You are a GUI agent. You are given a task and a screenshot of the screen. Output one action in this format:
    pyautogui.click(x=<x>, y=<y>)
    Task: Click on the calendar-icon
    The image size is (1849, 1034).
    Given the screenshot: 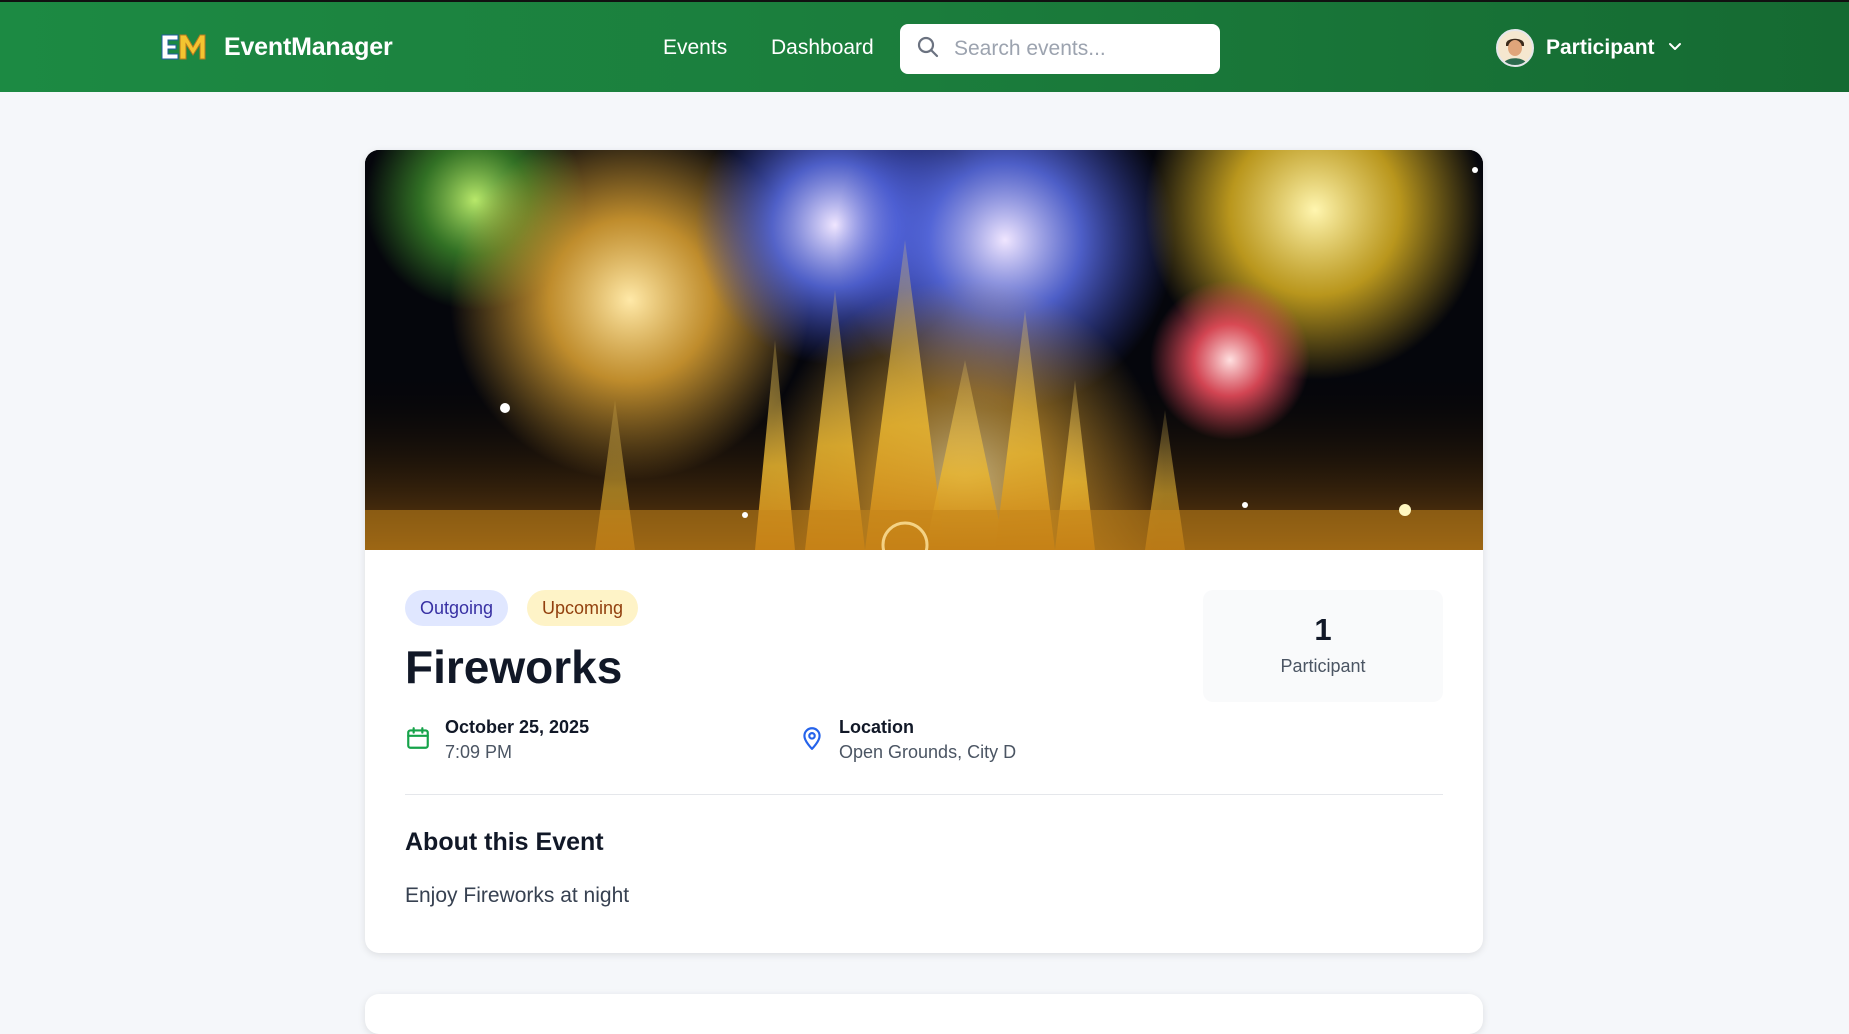 What is the action you would take?
    pyautogui.click(x=418, y=738)
    